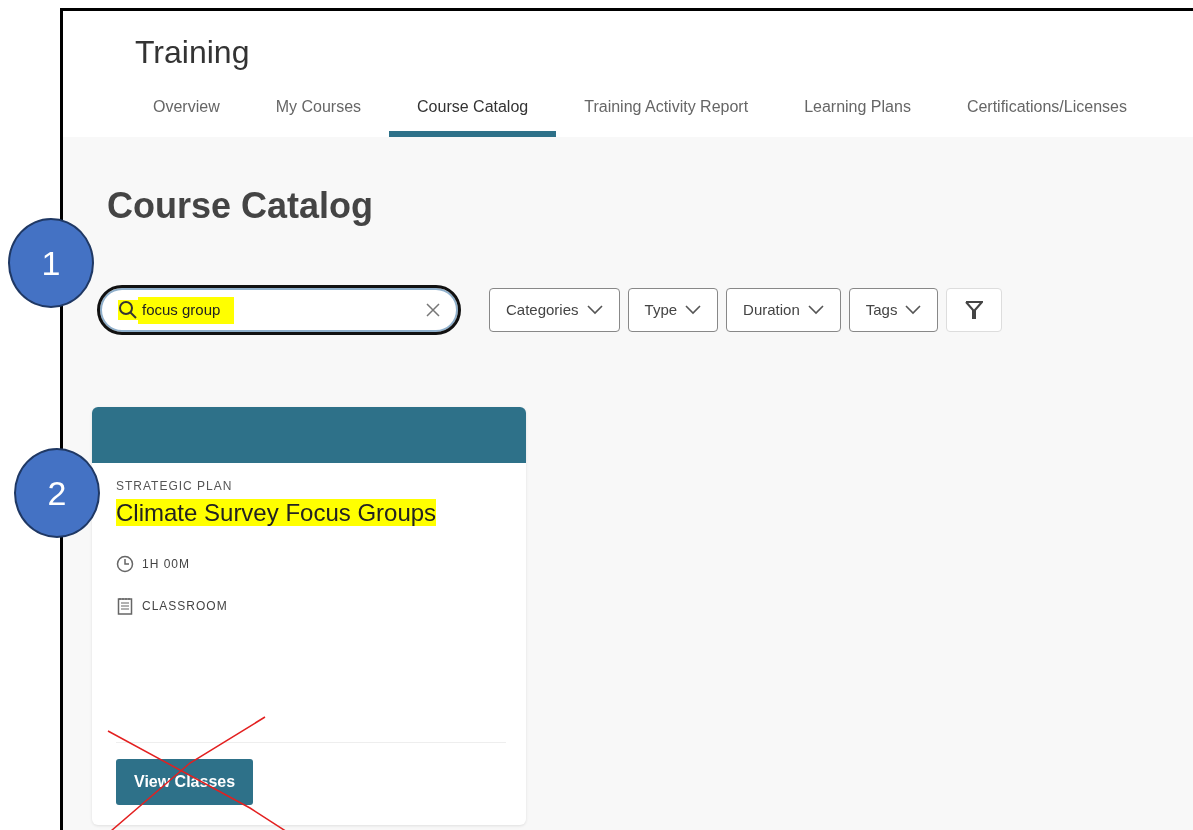 This screenshot has width=1193, height=830. What do you see at coordinates (185, 607) in the screenshot?
I see `course-detail: CLASSROOM` at bounding box center [185, 607].